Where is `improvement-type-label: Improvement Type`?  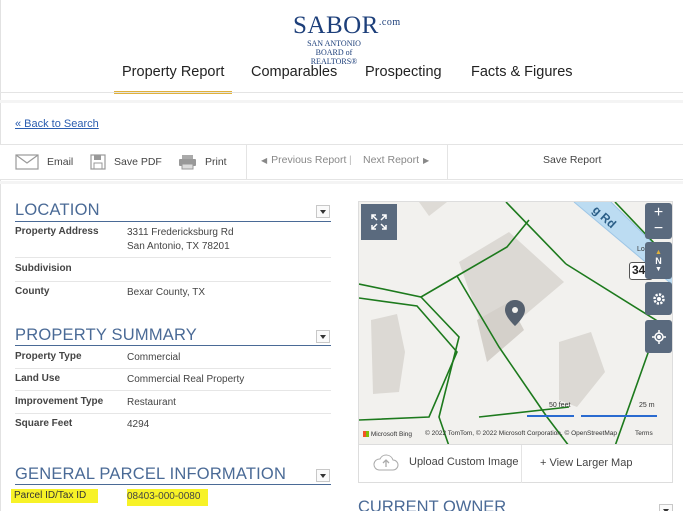
improvement-type-label: Improvement Type is located at coordinates (59, 401).